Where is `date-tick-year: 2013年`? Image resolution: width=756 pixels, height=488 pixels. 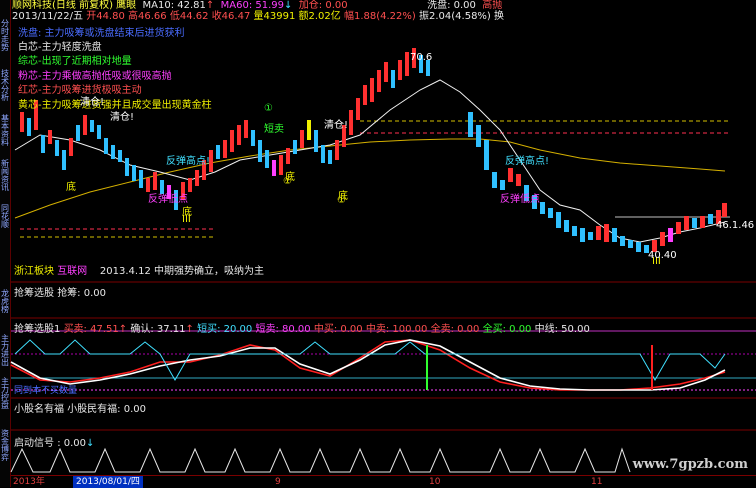 date-tick-year: 2013年 is located at coordinates (29, 482).